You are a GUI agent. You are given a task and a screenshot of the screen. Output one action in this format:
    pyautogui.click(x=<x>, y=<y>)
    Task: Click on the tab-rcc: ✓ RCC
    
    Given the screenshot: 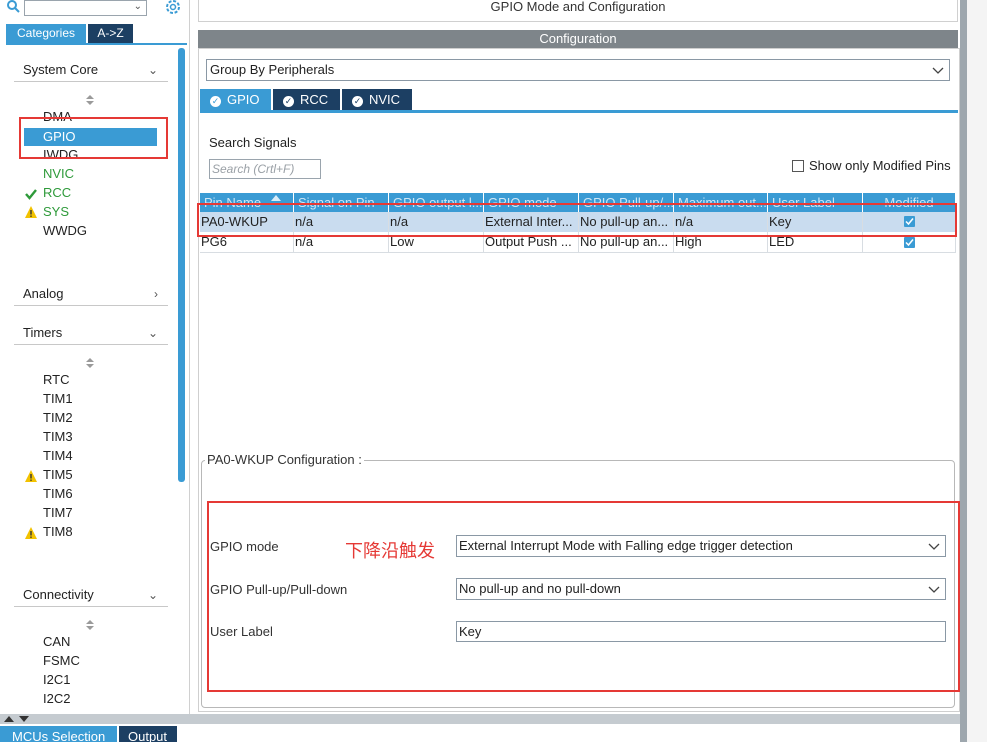 What is the action you would take?
    pyautogui.click(x=306, y=100)
    